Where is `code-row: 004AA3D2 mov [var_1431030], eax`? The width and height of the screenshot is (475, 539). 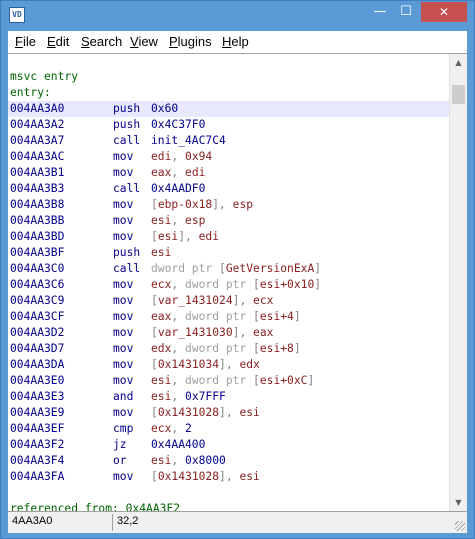
code-row: 004AA3D2 mov [var_1431030], eax is located at coordinates (228, 333).